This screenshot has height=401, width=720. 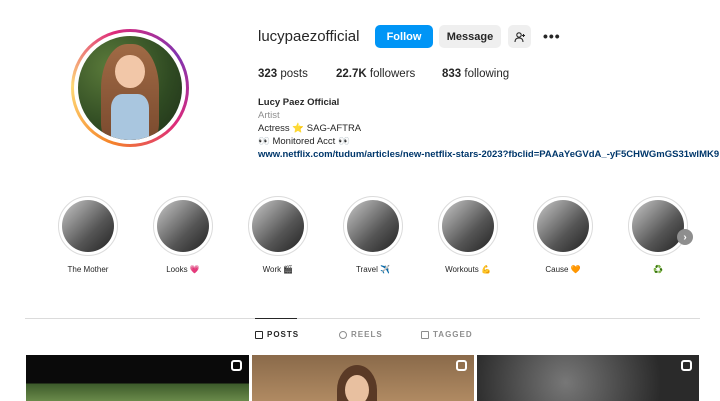 What do you see at coordinates (552, 36) in the screenshot?
I see `more-options-icon: •••` at bounding box center [552, 36].